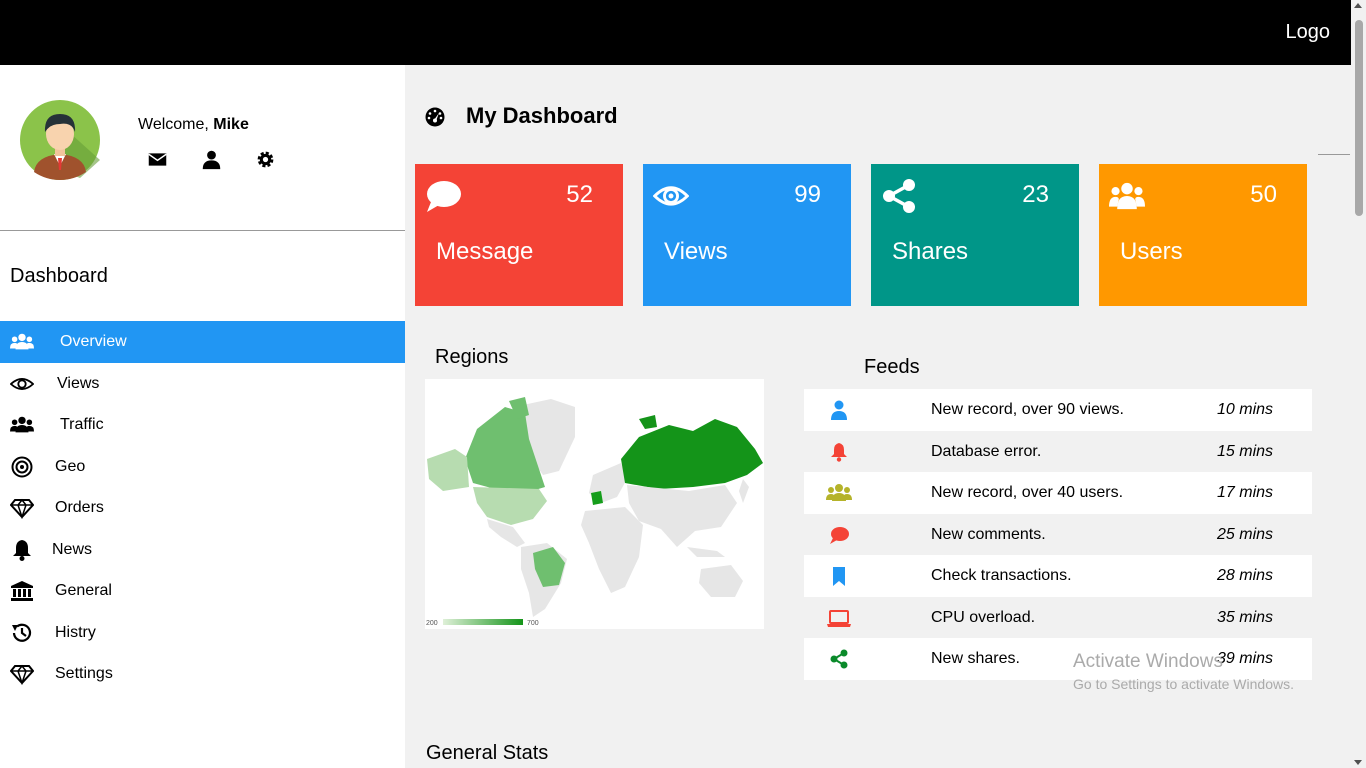 The image size is (1366, 768). Describe the element at coordinates (485, 251) in the screenshot. I see `stat-label: Message` at that location.